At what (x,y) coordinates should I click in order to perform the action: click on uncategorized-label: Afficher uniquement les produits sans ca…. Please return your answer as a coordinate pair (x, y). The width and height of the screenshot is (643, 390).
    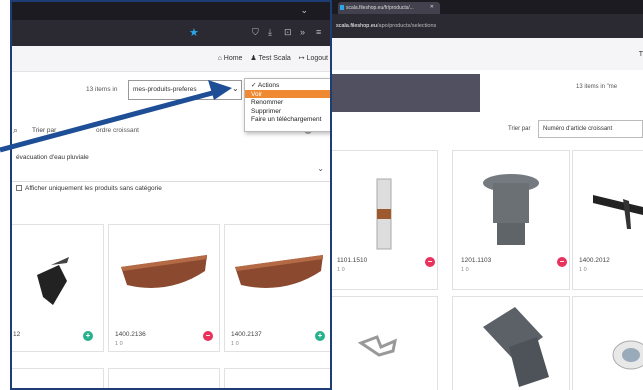
    Looking at the image, I should click on (93, 188).